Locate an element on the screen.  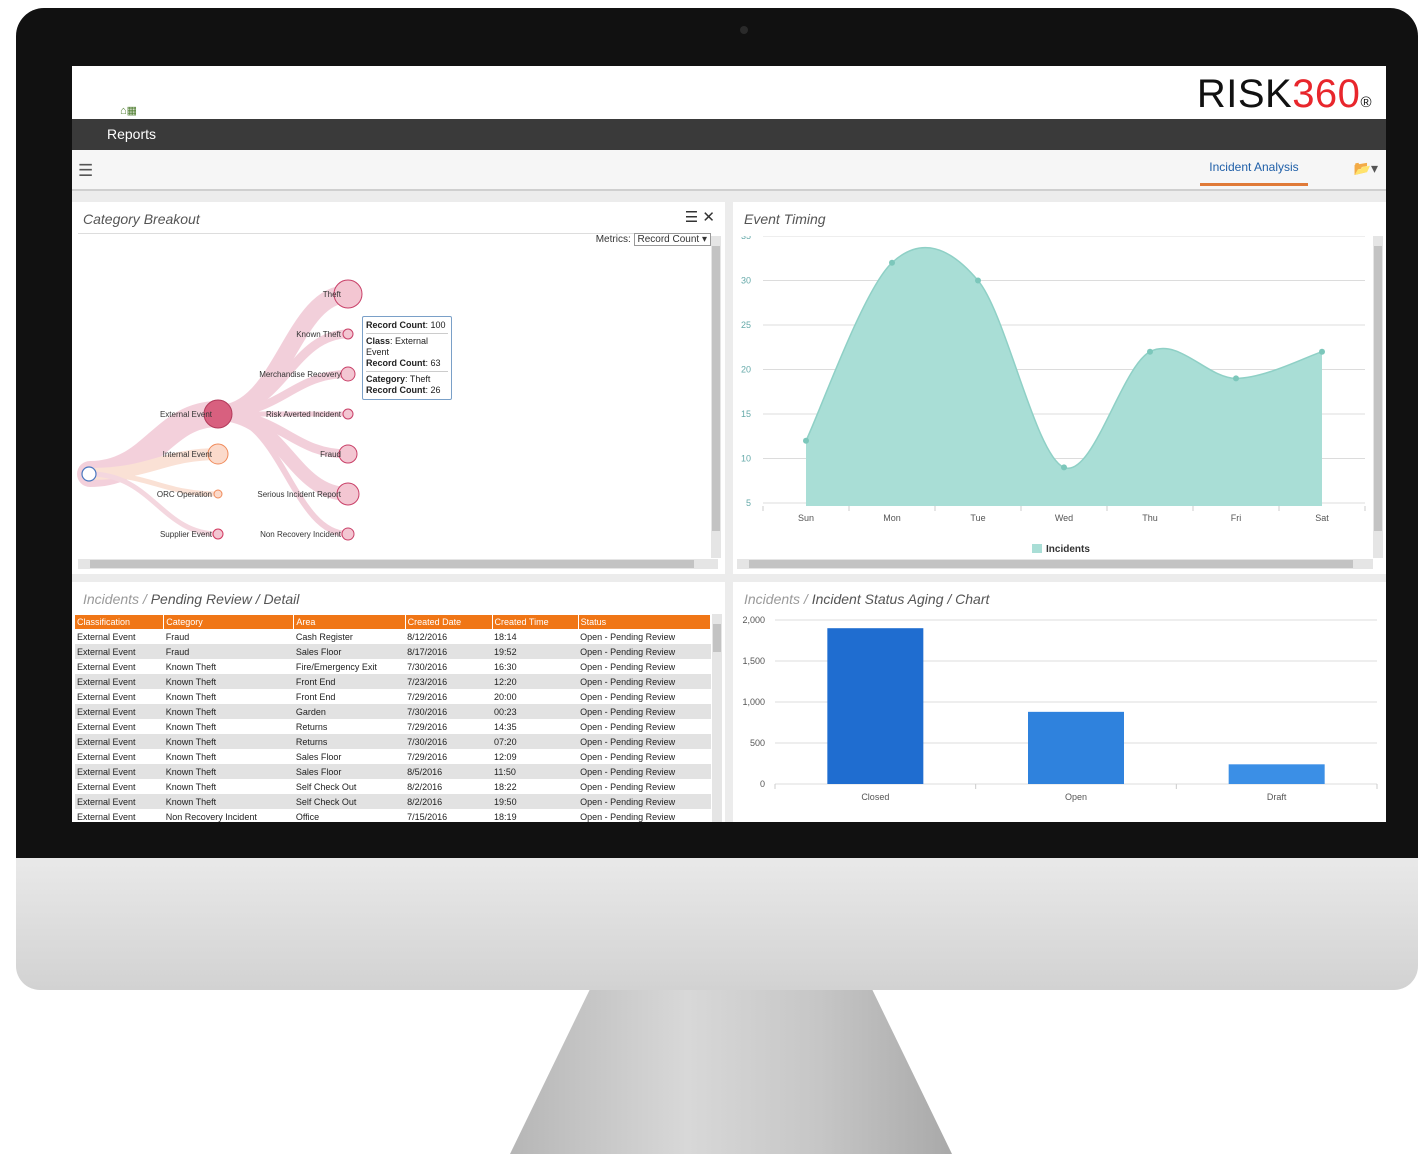
node-fraud is located at coordinates (348, 454).